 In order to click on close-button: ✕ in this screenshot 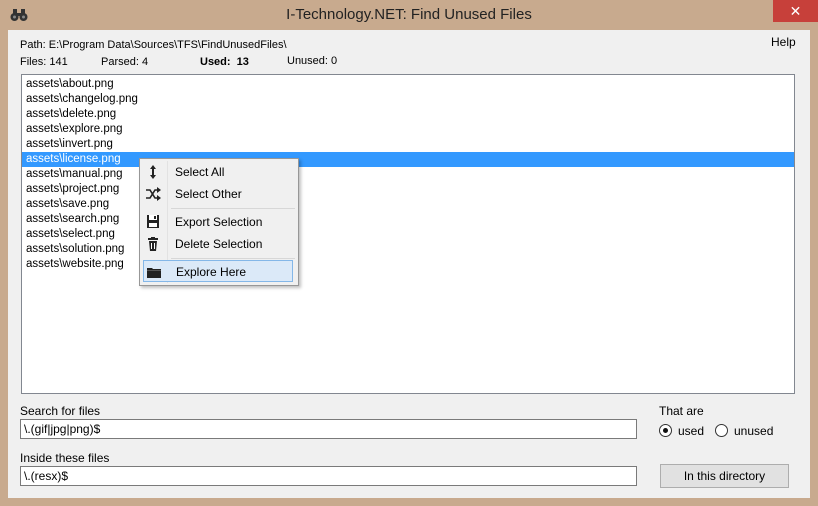, I will do `click(795, 11)`.